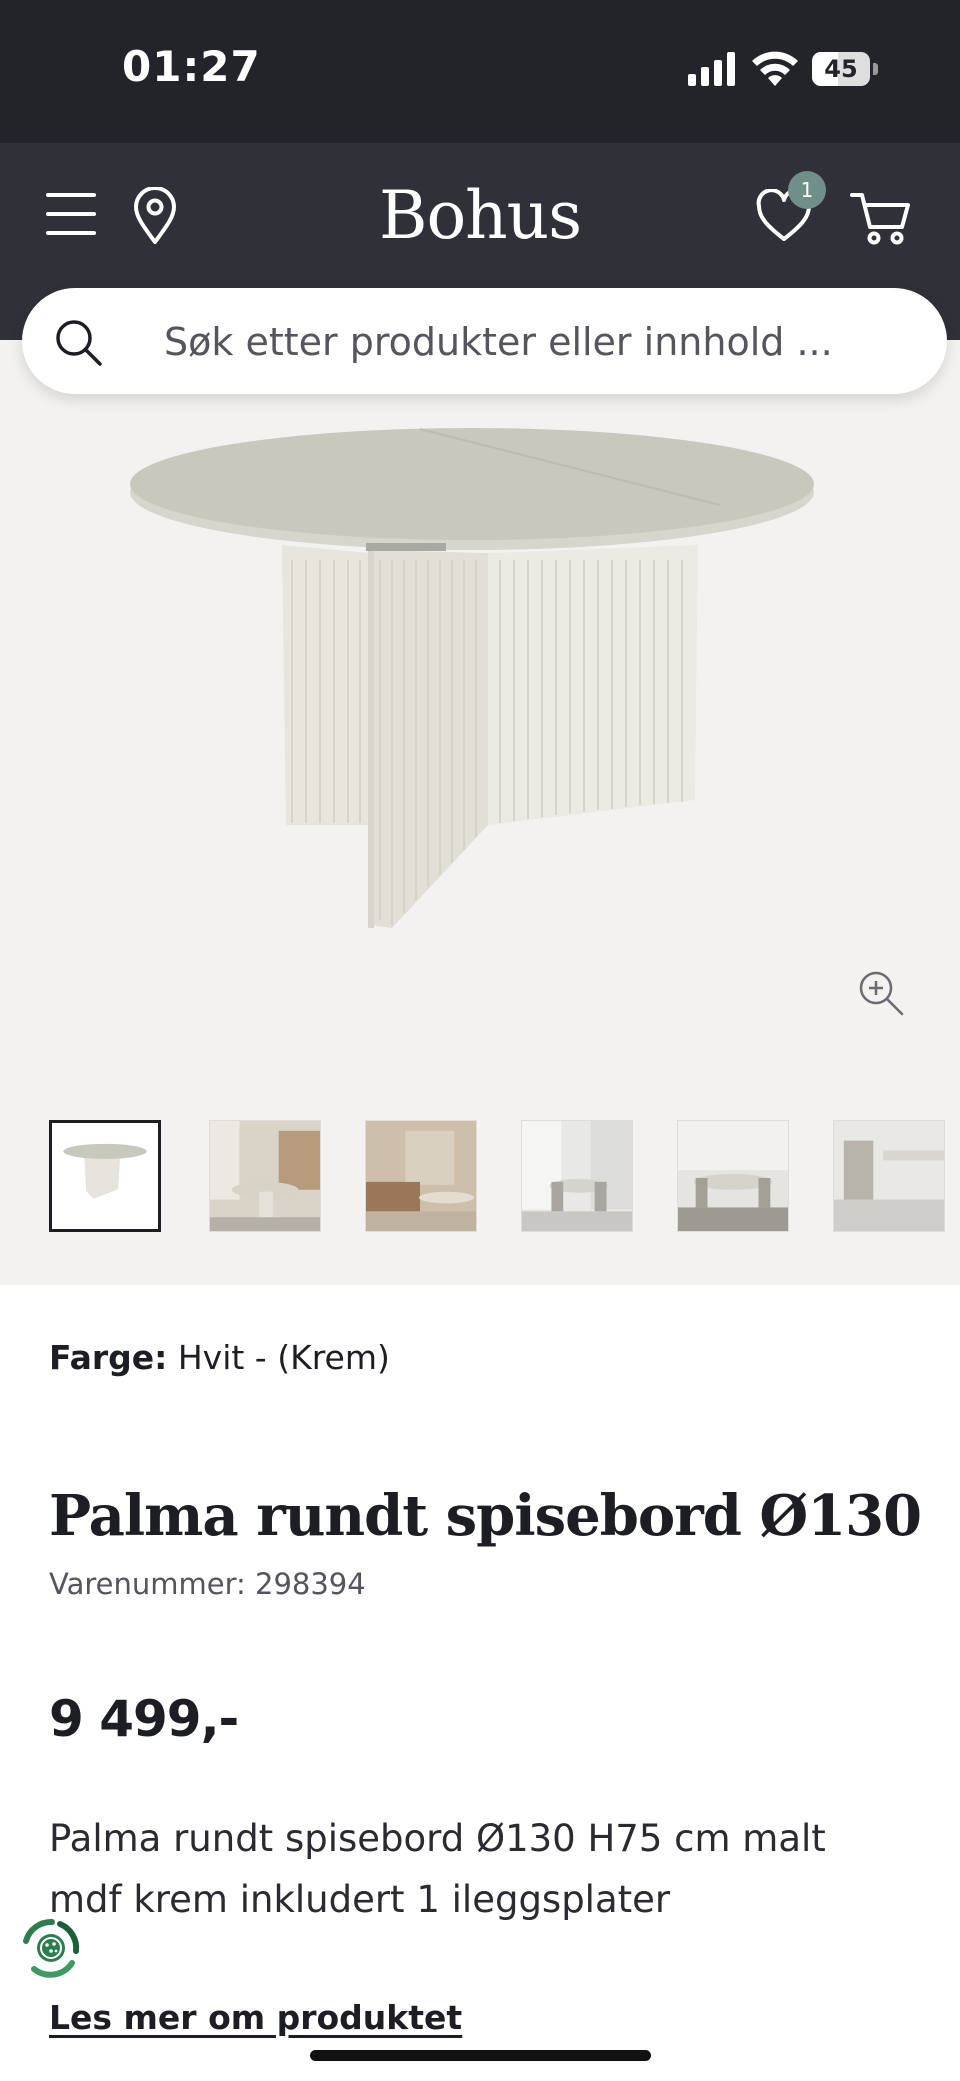 The width and height of the screenshot is (960, 2081). What do you see at coordinates (480, 71) in the screenshot?
I see `status-bar: 01:27 45` at bounding box center [480, 71].